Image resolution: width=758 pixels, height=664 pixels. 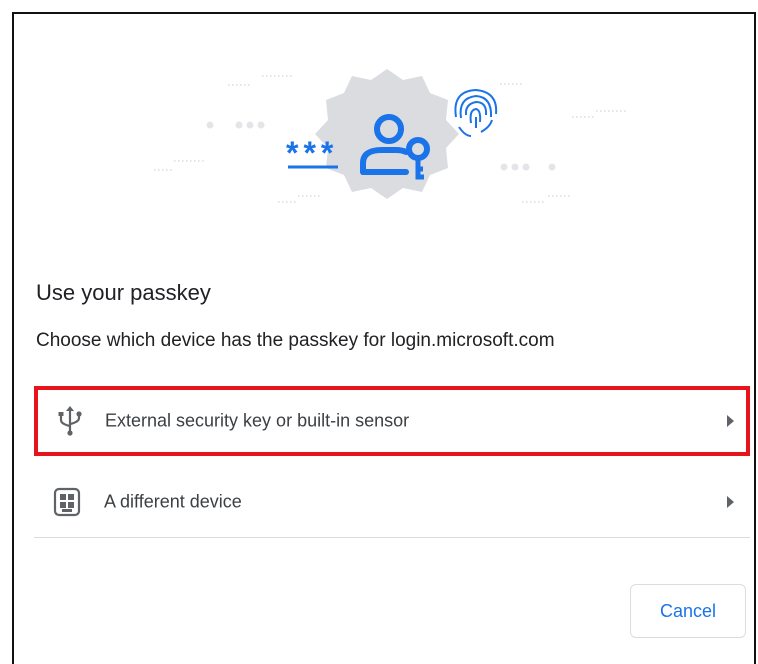 I want to click on option-label: External security key or built-in sensor, so click(x=257, y=420).